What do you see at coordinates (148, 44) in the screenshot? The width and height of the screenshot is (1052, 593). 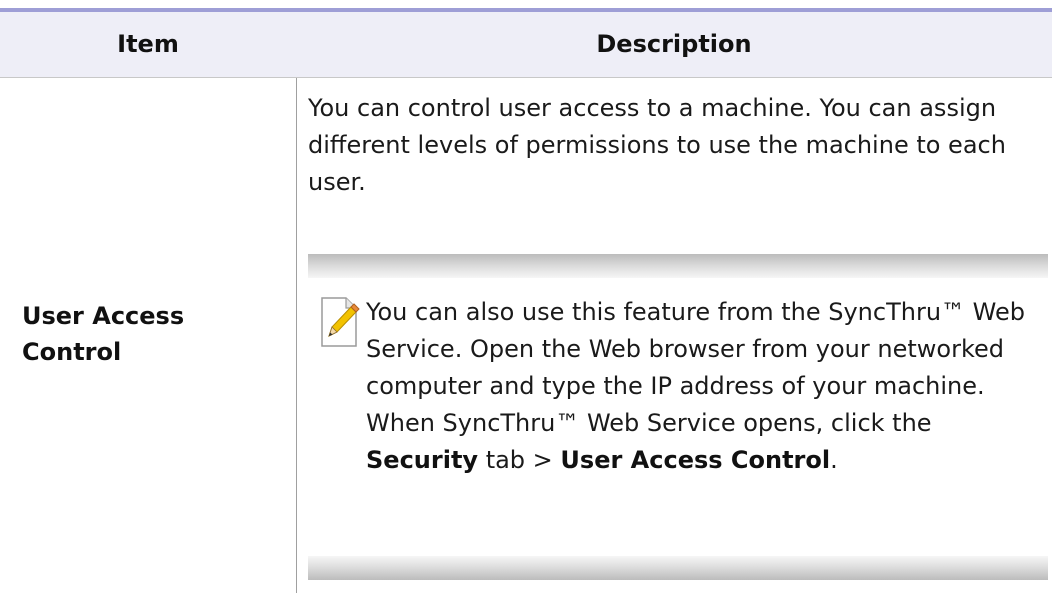 I see `item-column-header: Item` at bounding box center [148, 44].